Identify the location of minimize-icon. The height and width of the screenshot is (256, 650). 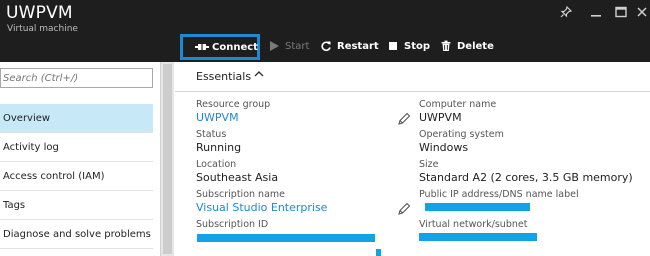
(596, 14).